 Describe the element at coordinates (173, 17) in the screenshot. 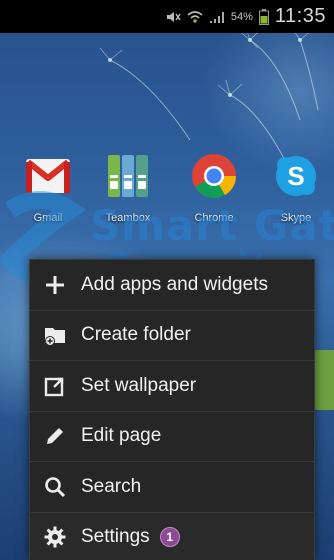

I see `mute-icon` at that location.